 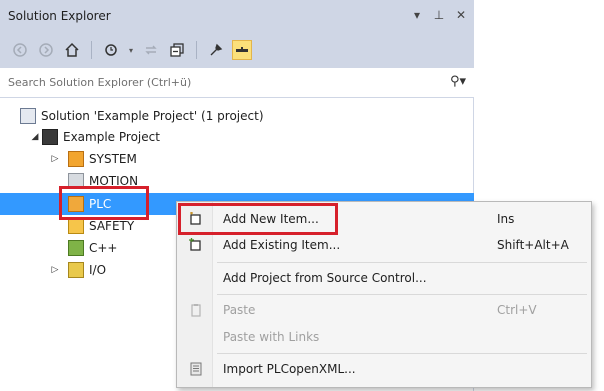 I want to click on search-input, so click(x=208, y=82).